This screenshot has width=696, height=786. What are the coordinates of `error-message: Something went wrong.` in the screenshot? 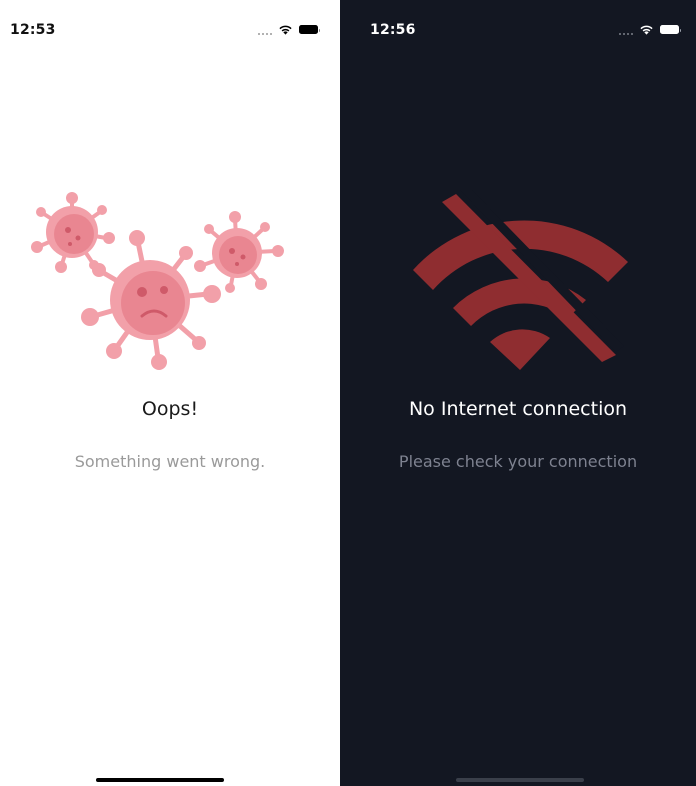 It's located at (170, 461).